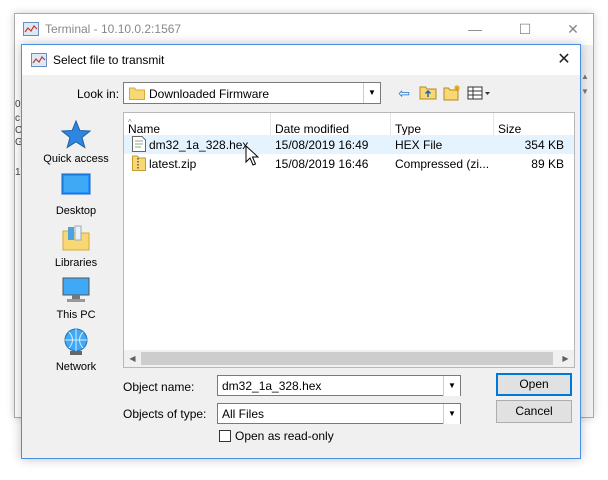 The width and height of the screenshot is (608, 480). Describe the element at coordinates (76, 134) in the screenshot. I see `star-icon` at that location.